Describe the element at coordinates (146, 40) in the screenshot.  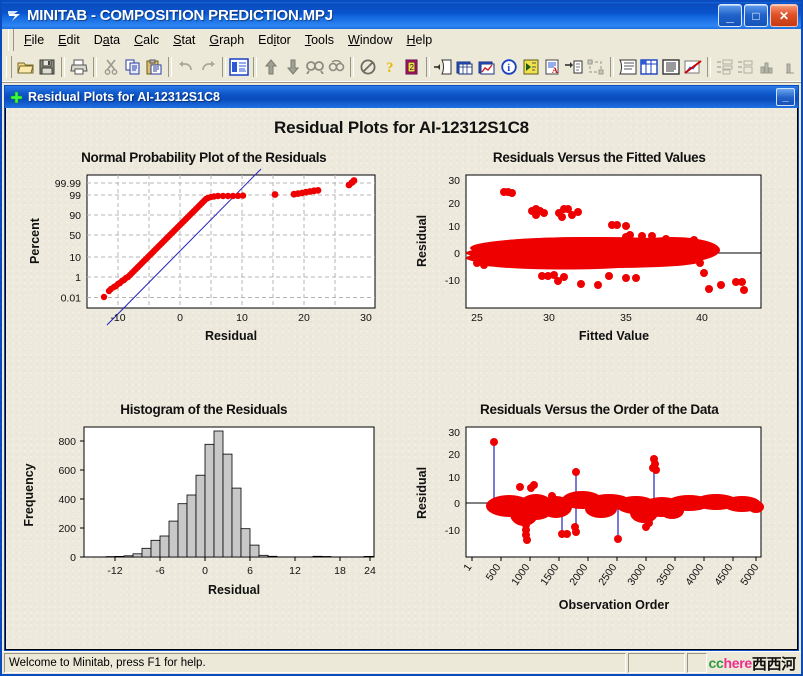
I see `menu-item-calc: Calc` at that location.